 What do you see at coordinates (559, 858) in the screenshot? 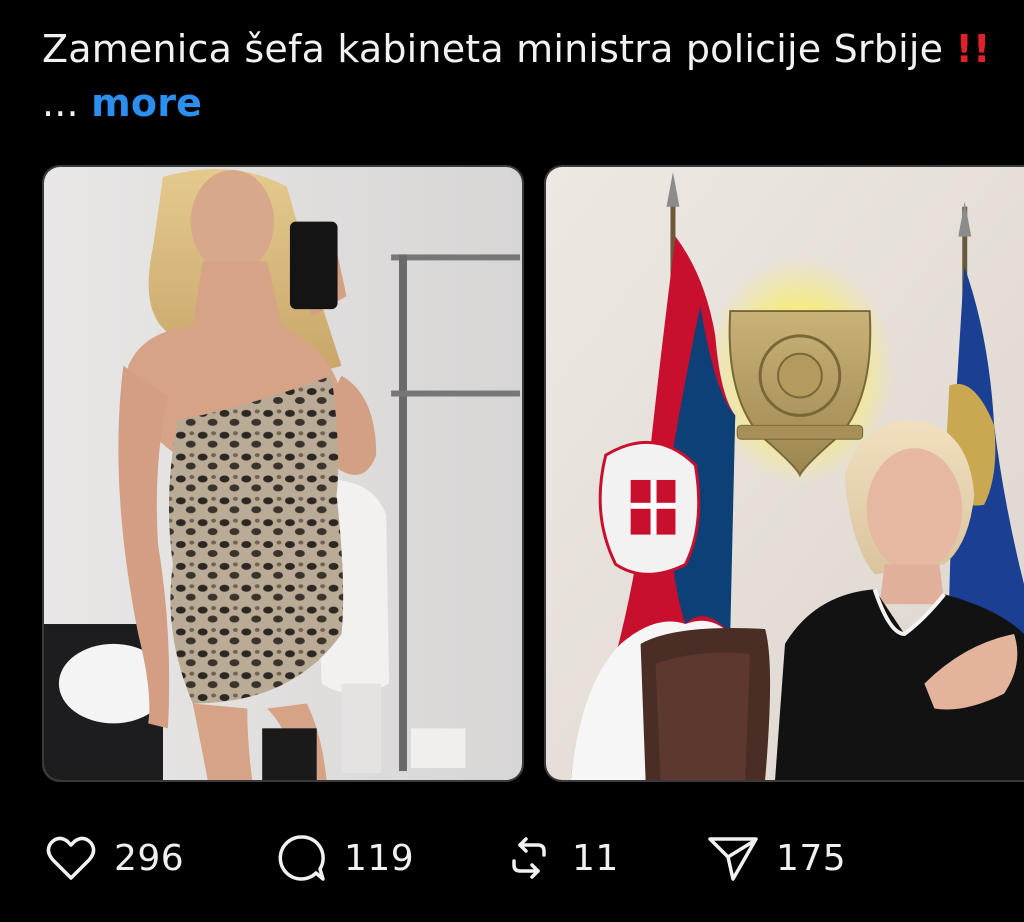
I see `repost-button: 11` at bounding box center [559, 858].